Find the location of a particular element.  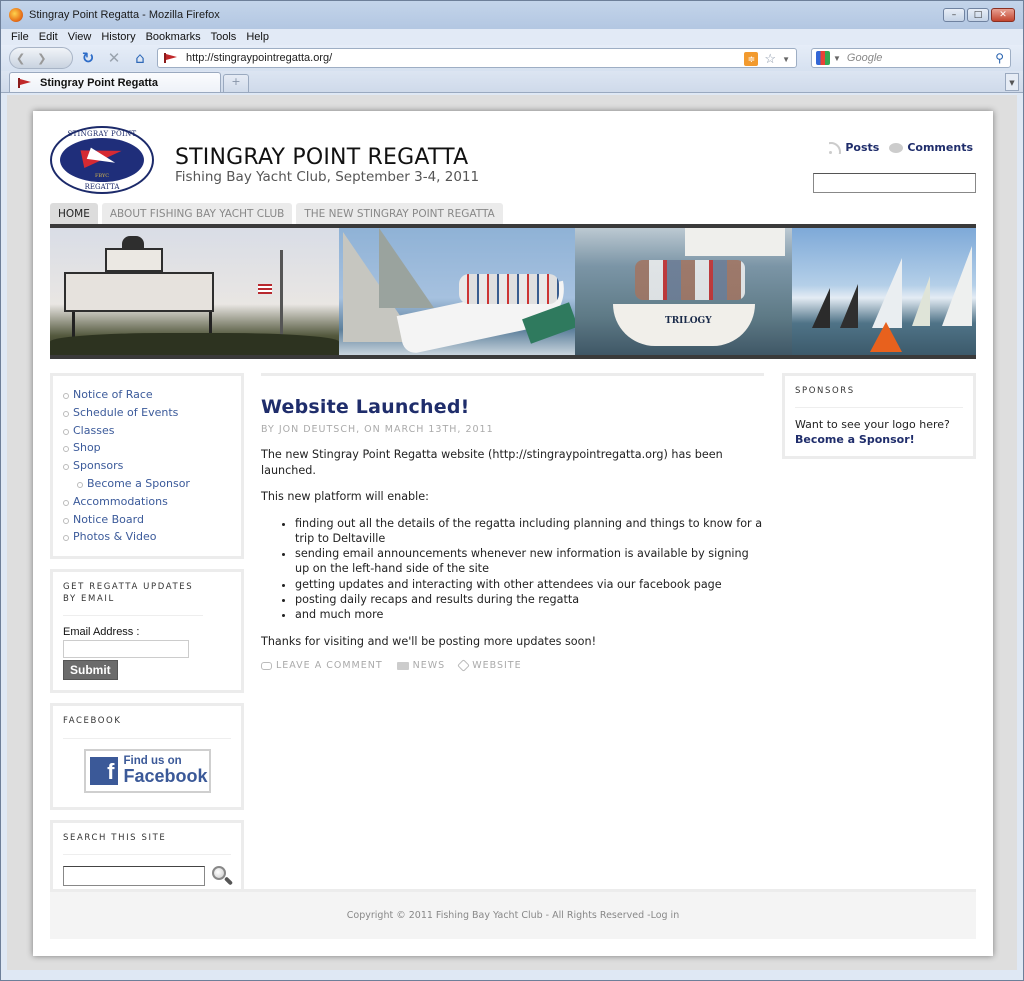

comment-bubble-icon is located at coordinates (896, 147).